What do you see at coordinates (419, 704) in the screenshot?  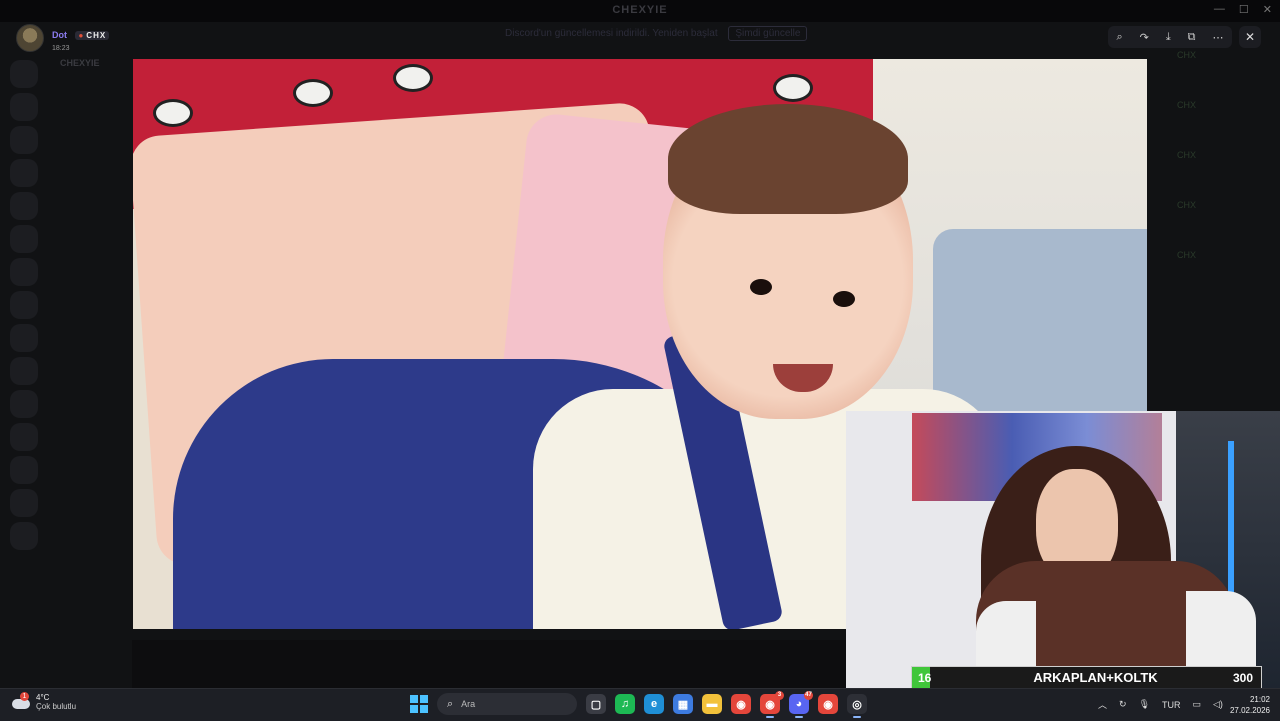 I see `start-button` at bounding box center [419, 704].